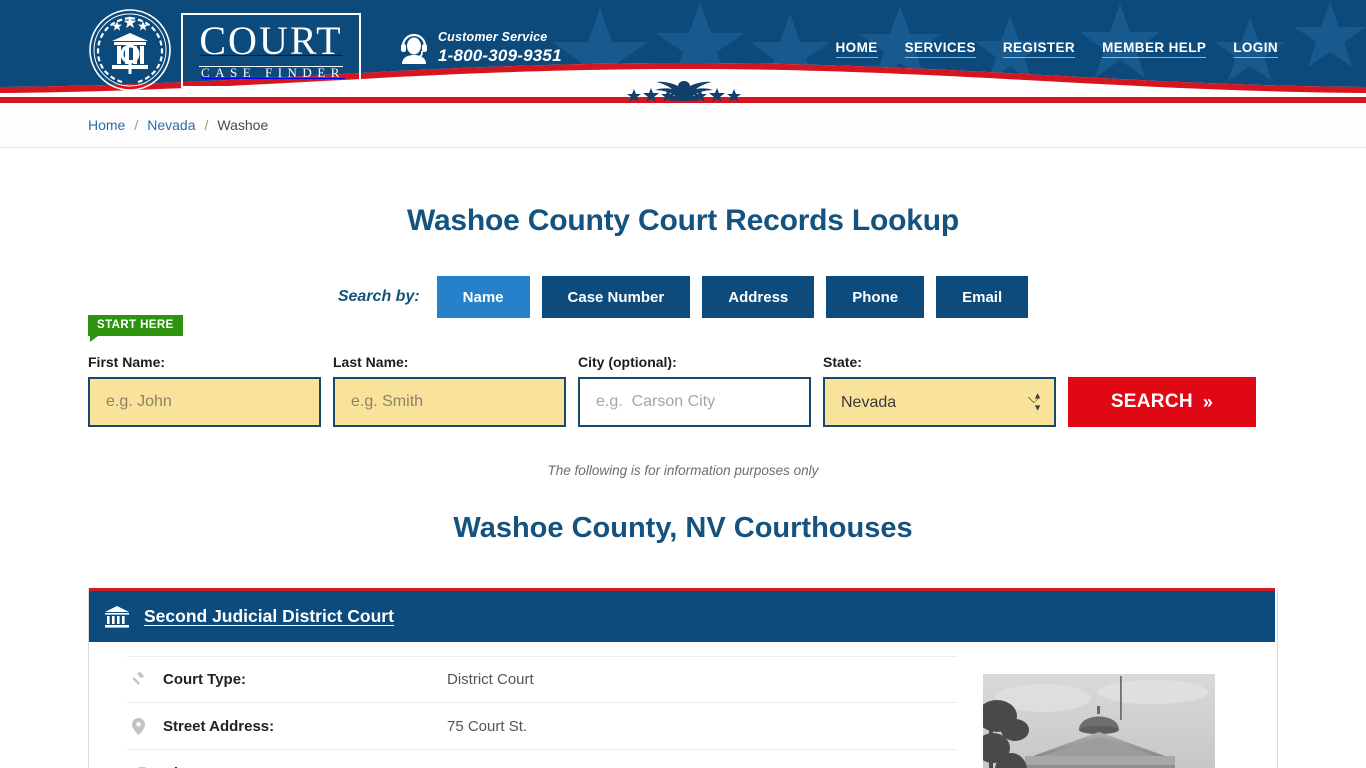 This screenshot has height=768, width=1366. I want to click on court-seal-icon, so click(130, 50).